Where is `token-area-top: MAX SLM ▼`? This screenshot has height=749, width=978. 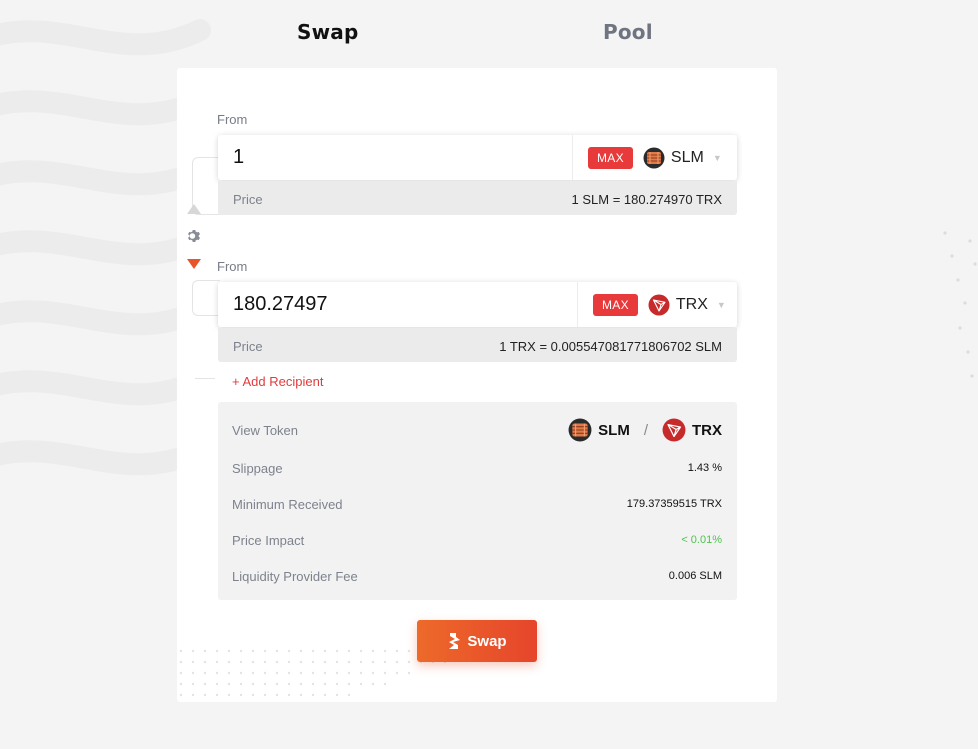
token-area-top: MAX SLM ▼ is located at coordinates (654, 157).